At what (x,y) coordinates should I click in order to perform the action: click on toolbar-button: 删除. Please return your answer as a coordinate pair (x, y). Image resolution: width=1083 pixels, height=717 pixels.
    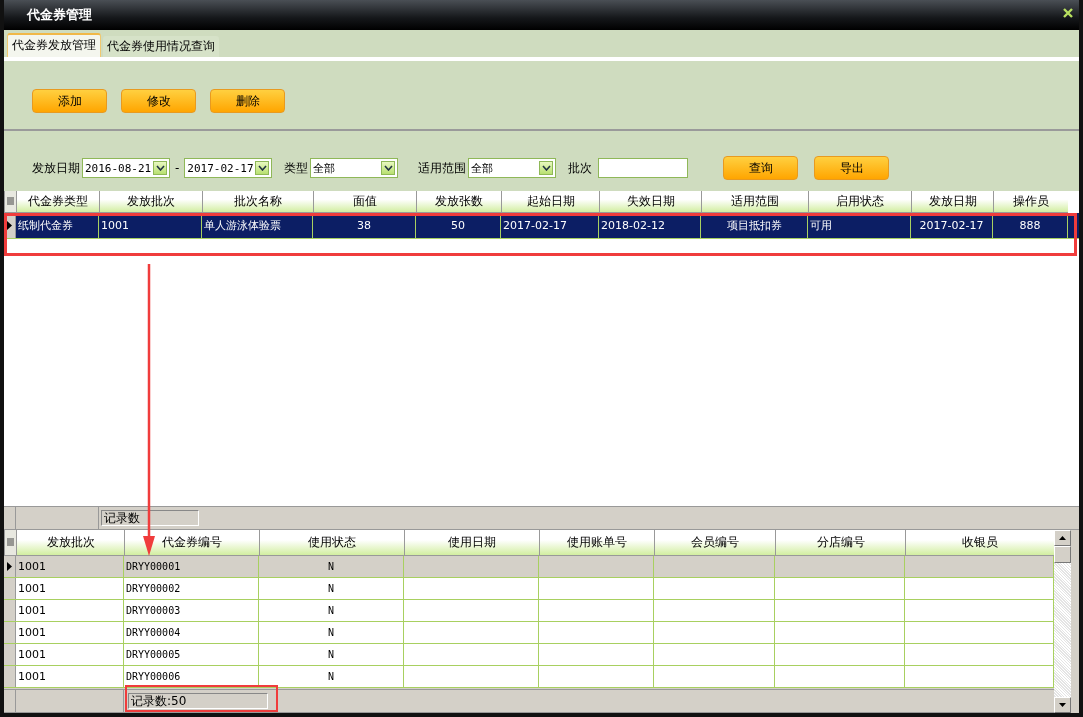
    Looking at the image, I should click on (247, 101).